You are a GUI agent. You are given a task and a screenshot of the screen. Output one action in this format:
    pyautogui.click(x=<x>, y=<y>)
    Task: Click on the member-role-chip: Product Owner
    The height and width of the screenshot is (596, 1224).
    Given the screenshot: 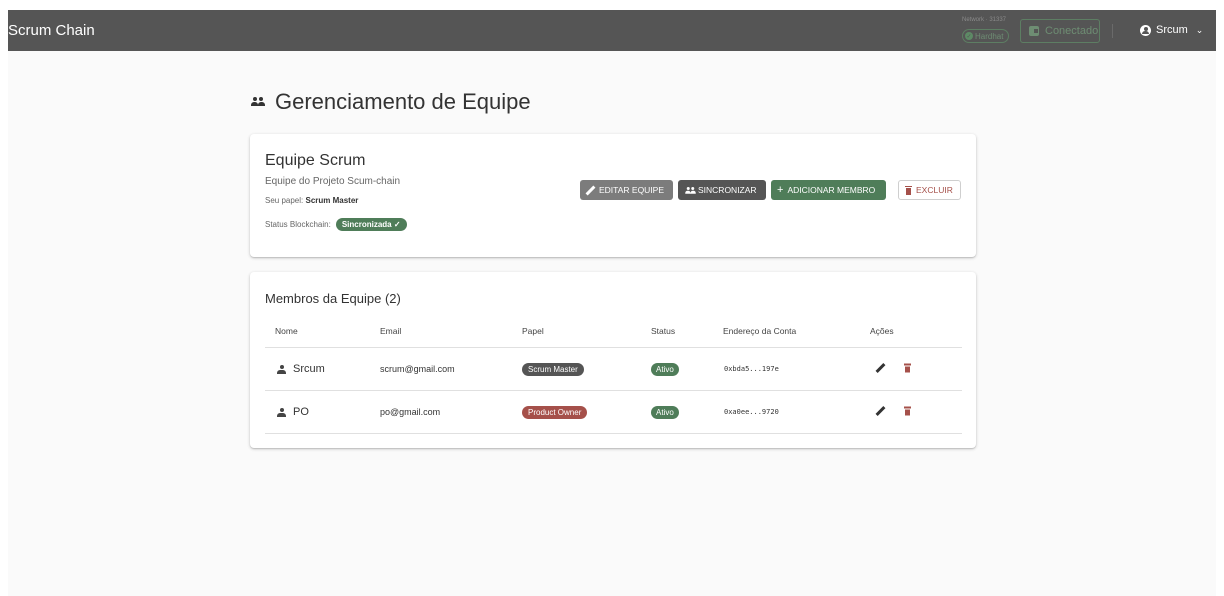 What is the action you would take?
    pyautogui.click(x=555, y=412)
    